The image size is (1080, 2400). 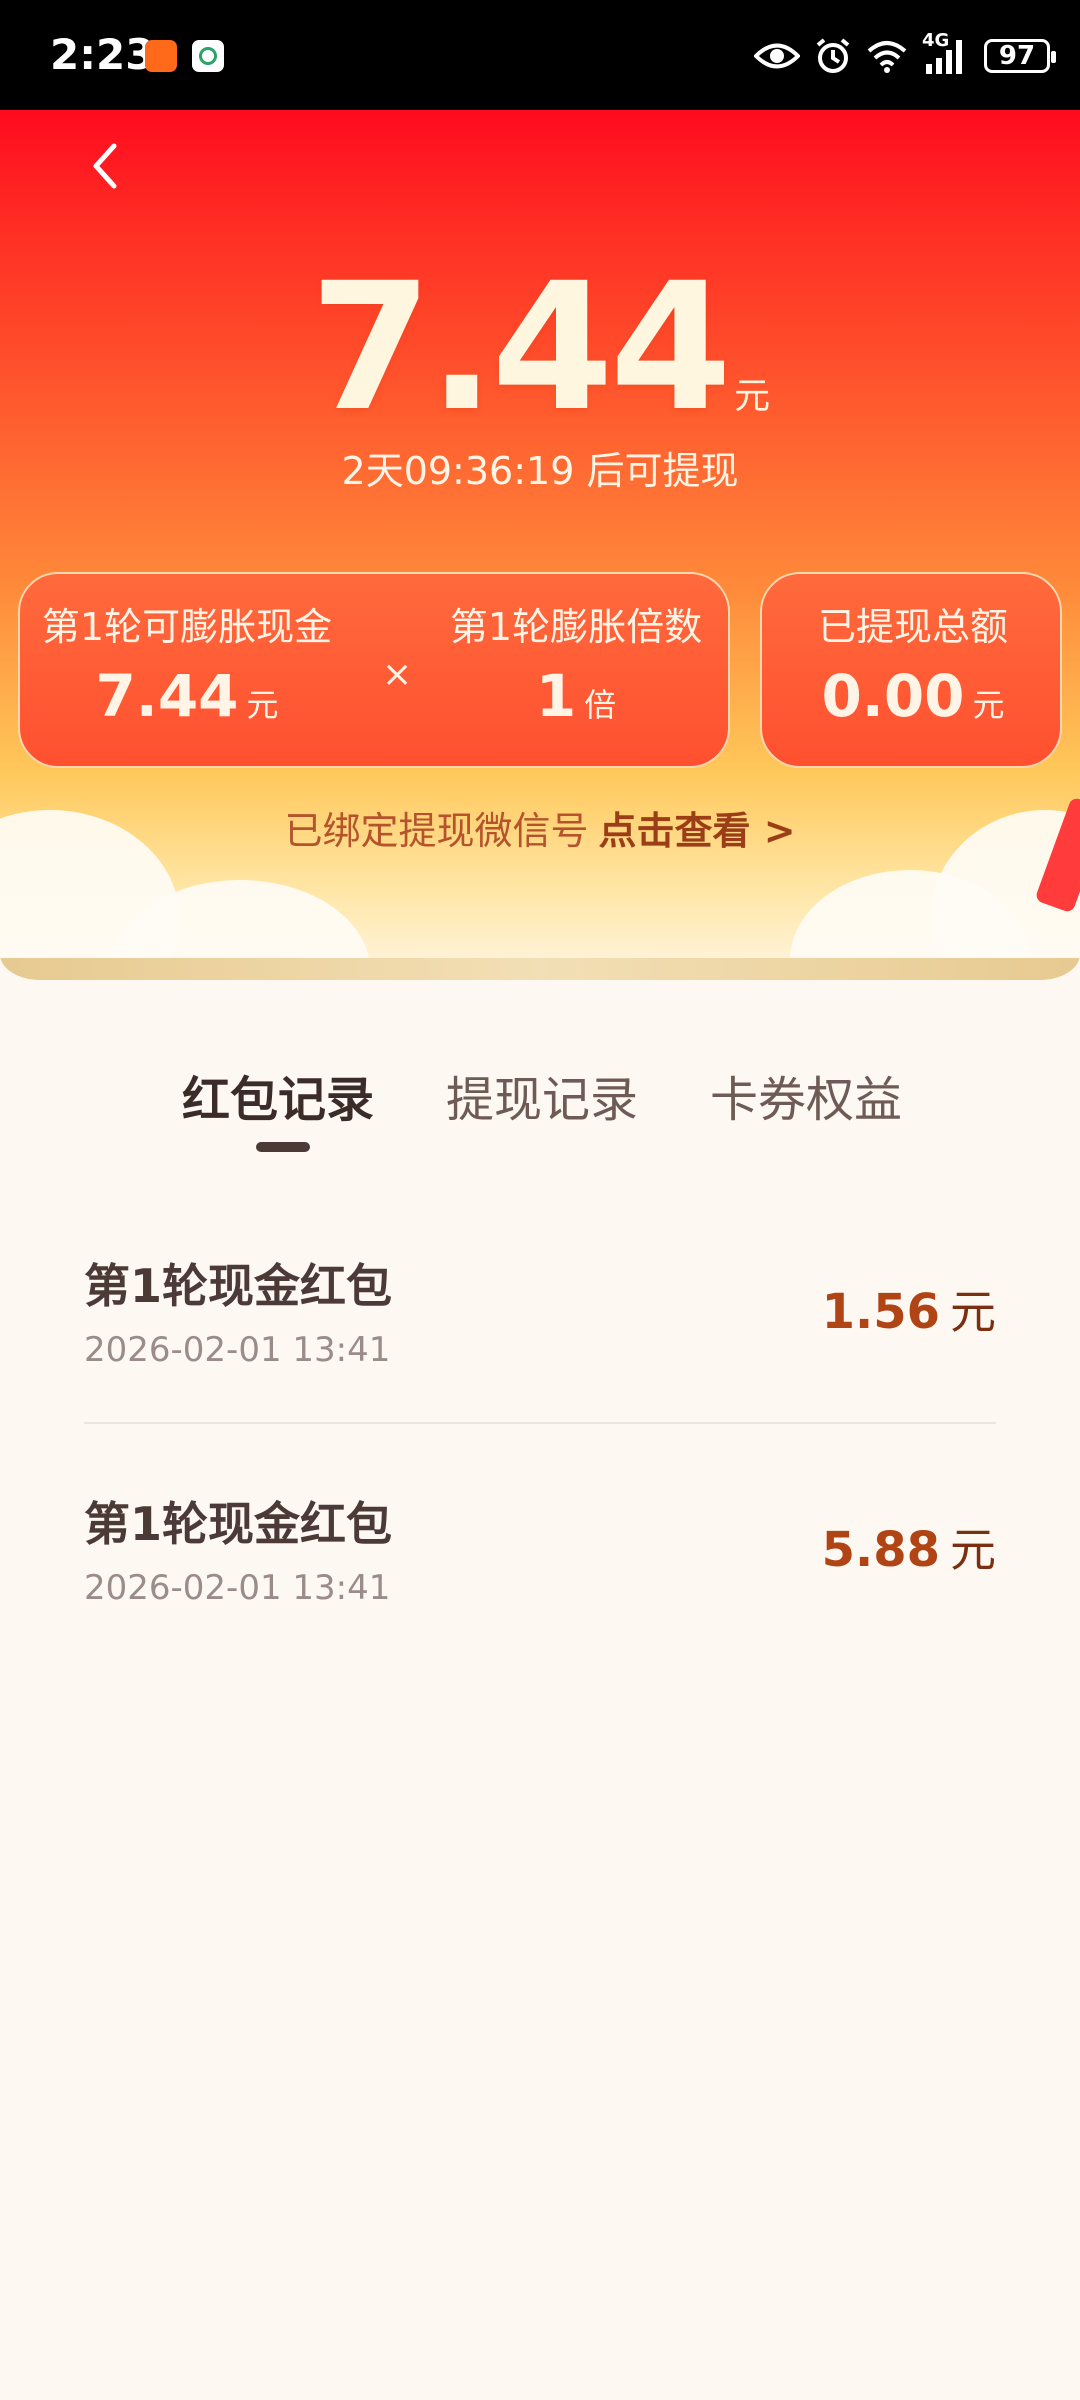 What do you see at coordinates (167, 696) in the screenshot?
I see `expand-cash-amount: 7.44` at bounding box center [167, 696].